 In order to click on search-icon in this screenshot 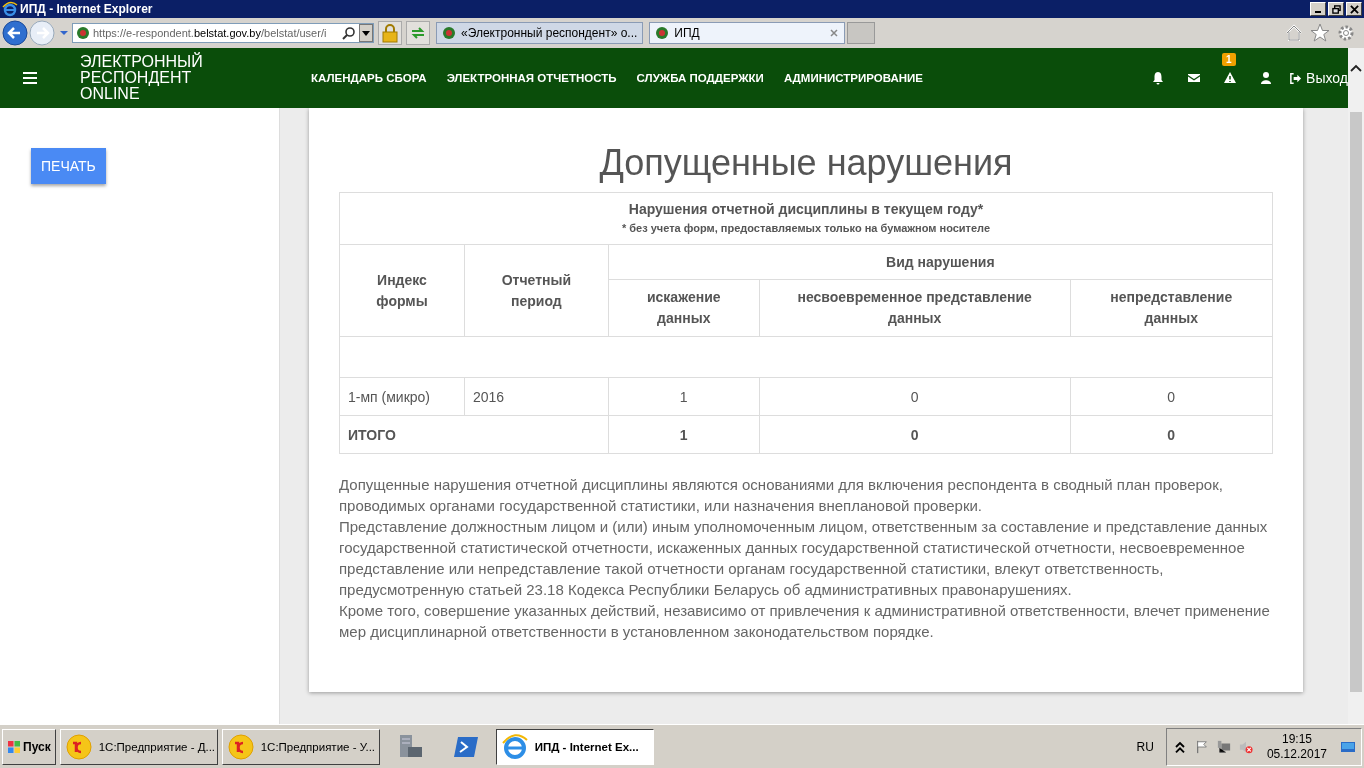, I will do `click(349, 33)`.